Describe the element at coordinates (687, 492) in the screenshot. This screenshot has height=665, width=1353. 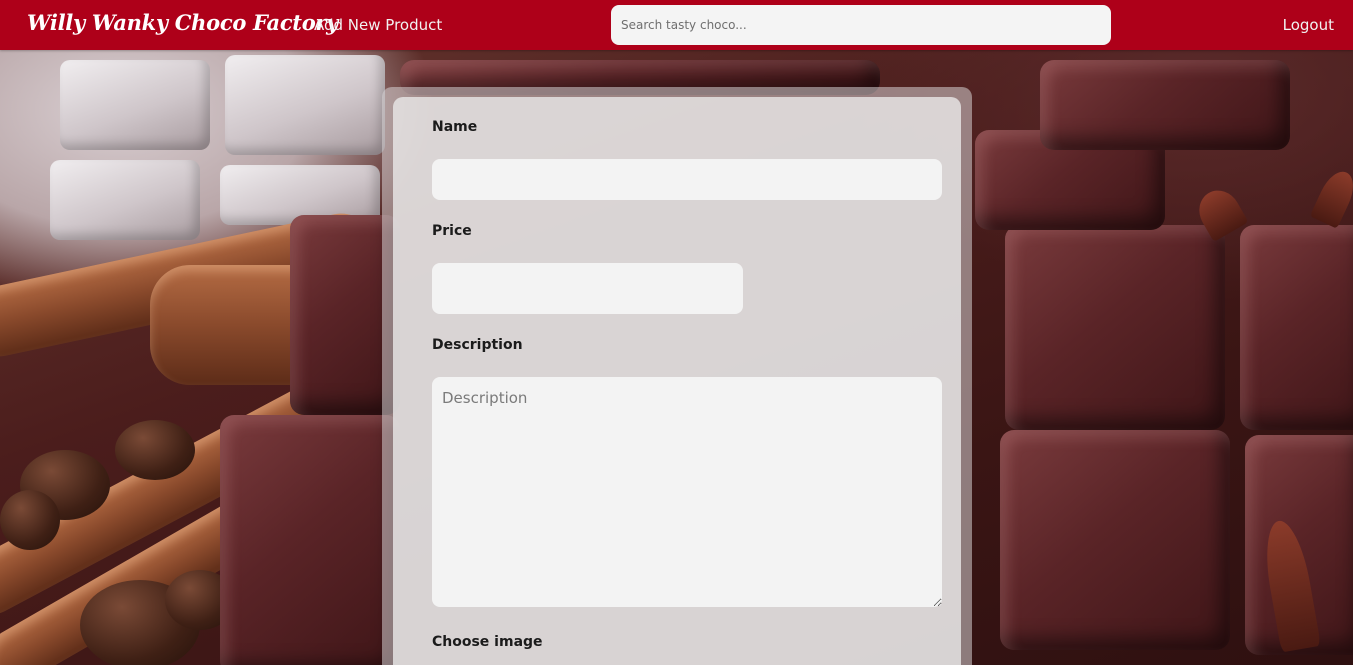
I see `description-textarea` at that location.